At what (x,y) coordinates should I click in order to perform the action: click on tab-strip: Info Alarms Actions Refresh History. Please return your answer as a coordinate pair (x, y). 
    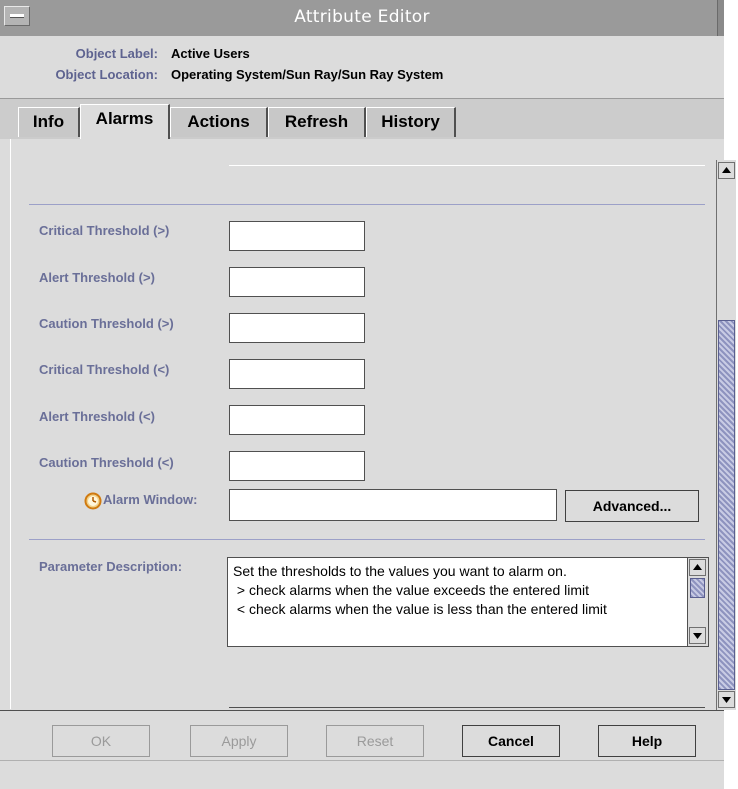
    Looking at the image, I should click on (362, 119).